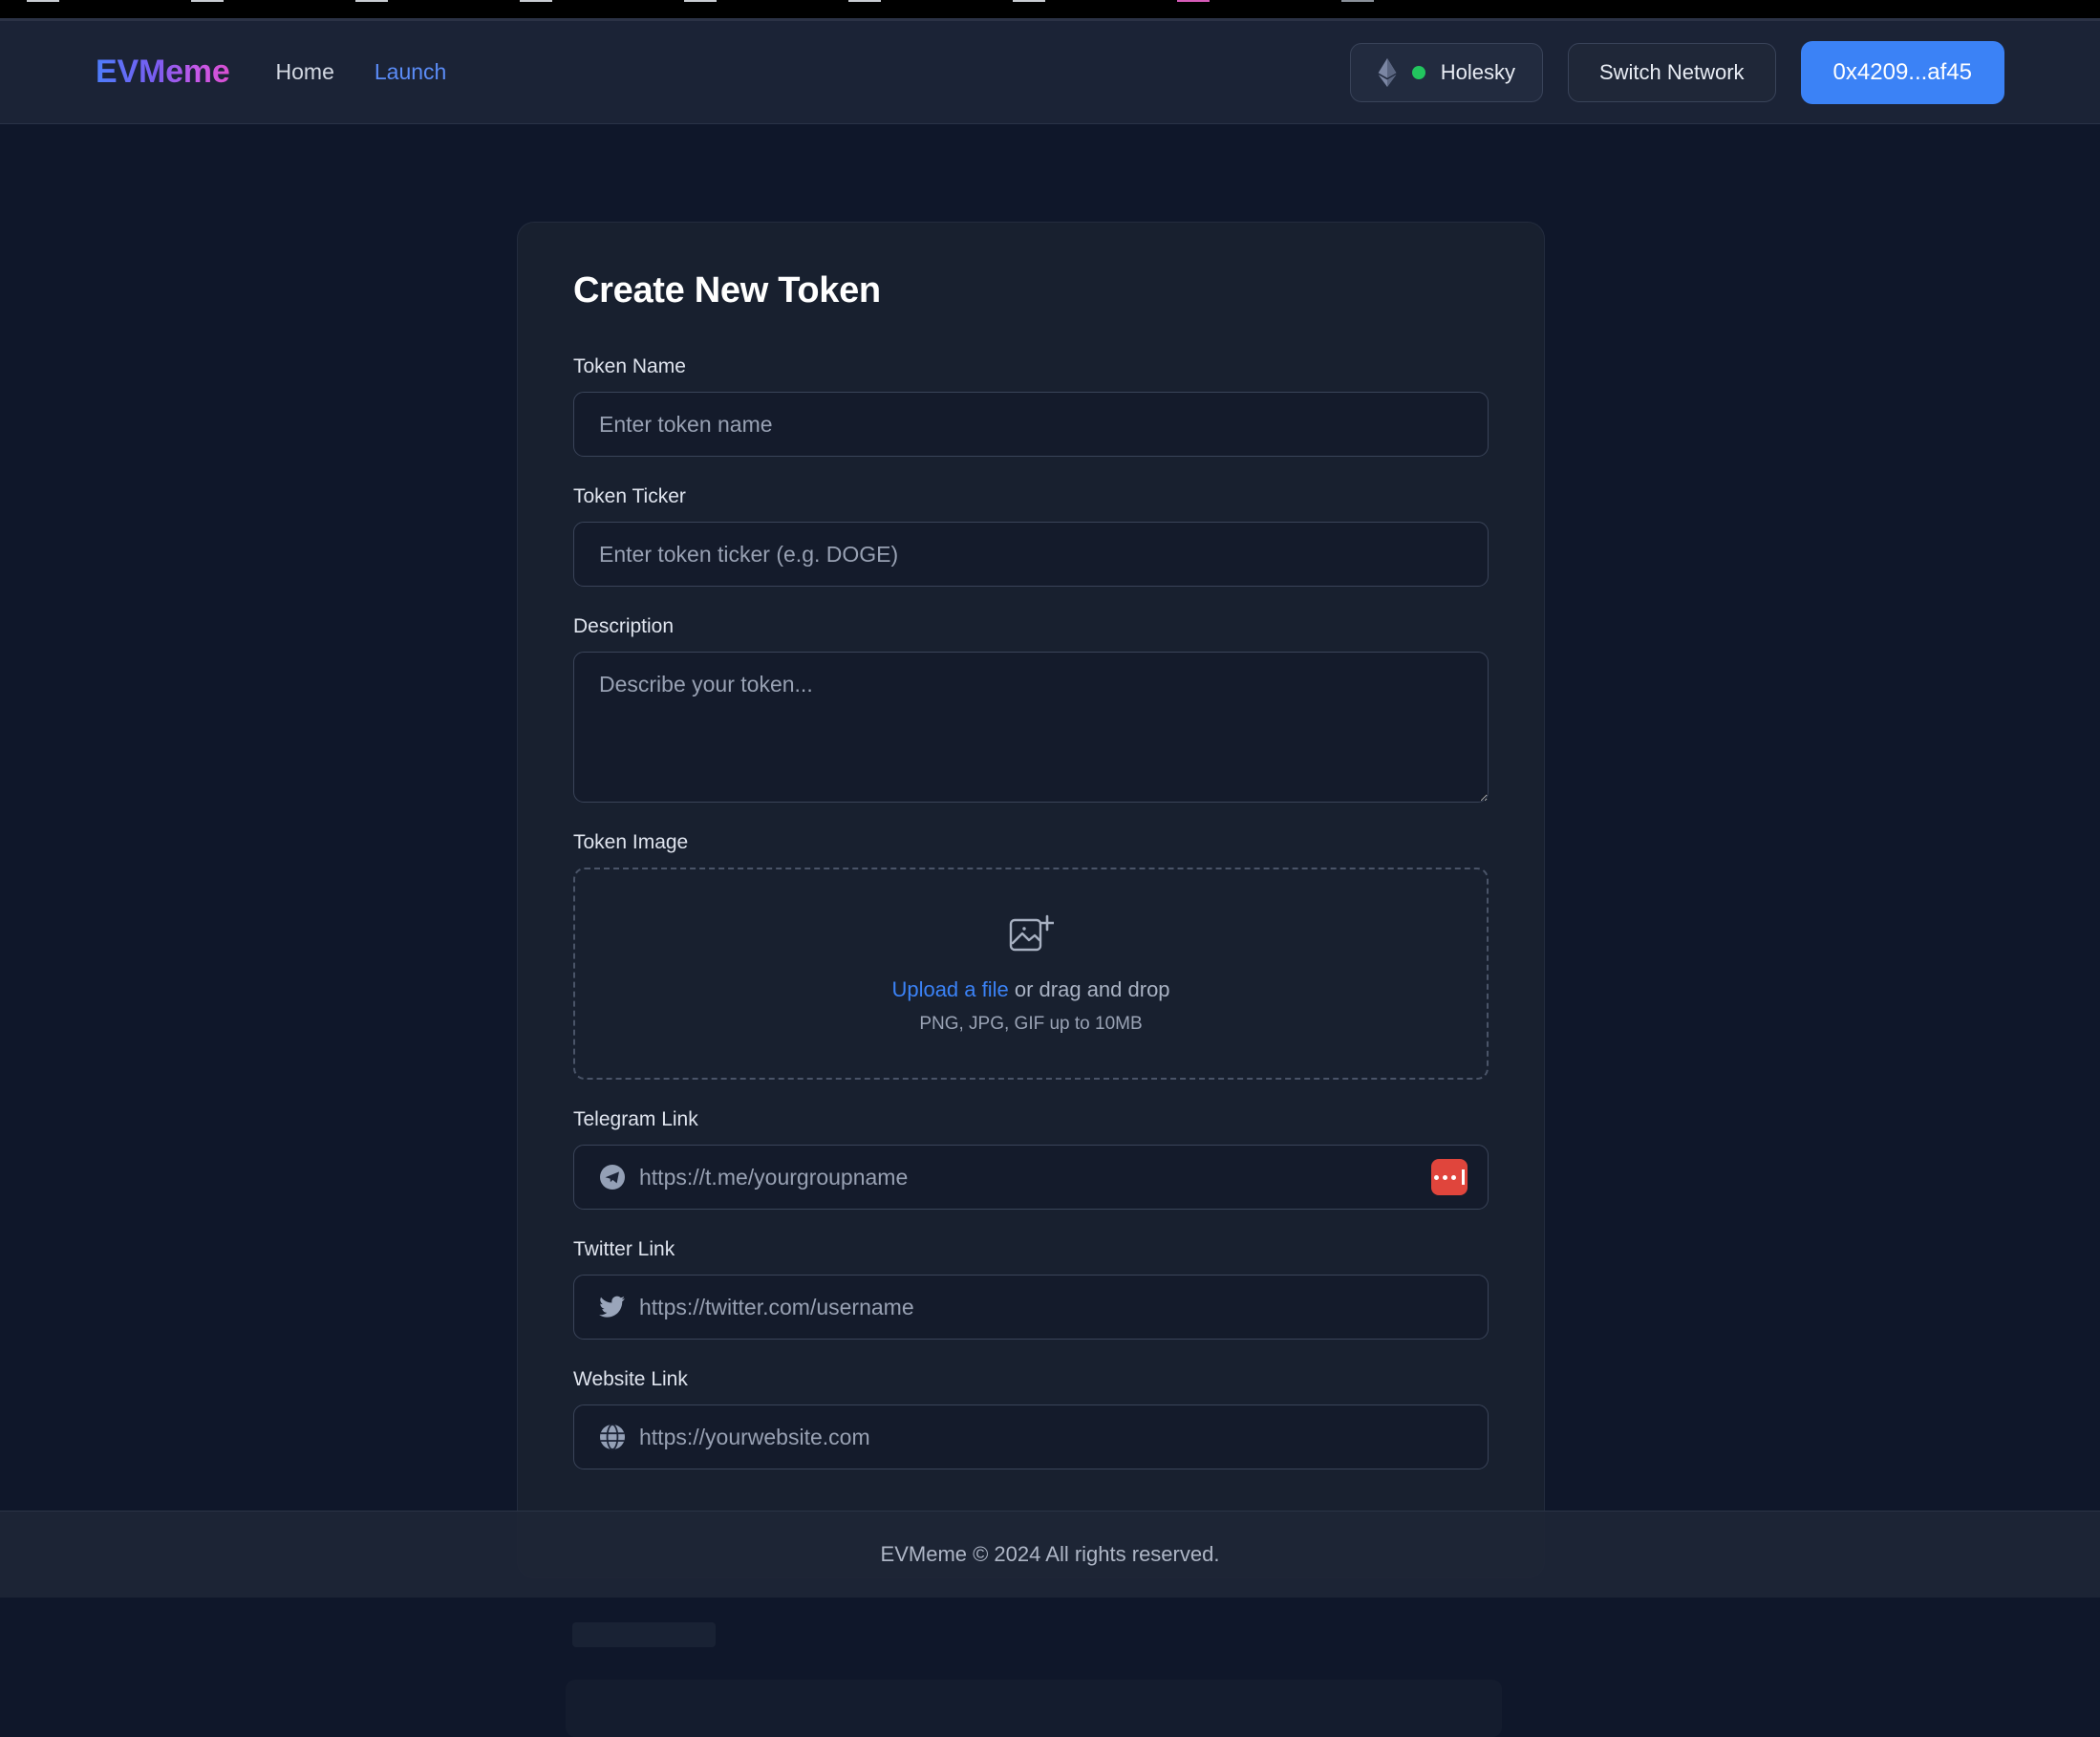  Describe the element at coordinates (1449, 1177) in the screenshot. I see `password-manager-icon` at that location.